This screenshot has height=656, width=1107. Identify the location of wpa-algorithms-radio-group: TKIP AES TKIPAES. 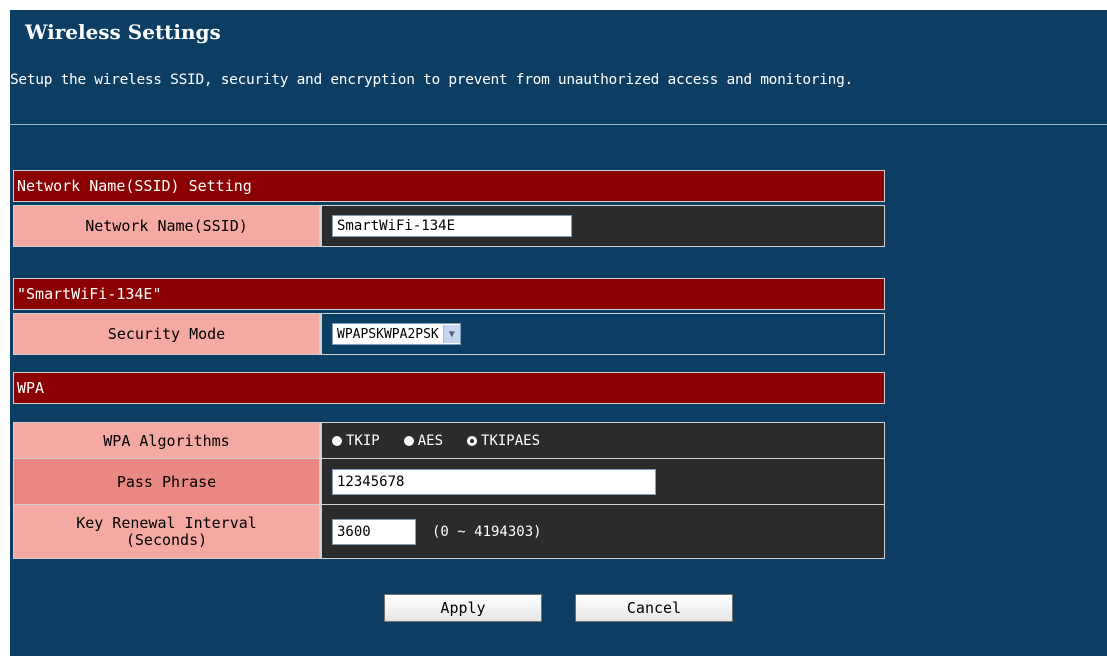
(436, 441).